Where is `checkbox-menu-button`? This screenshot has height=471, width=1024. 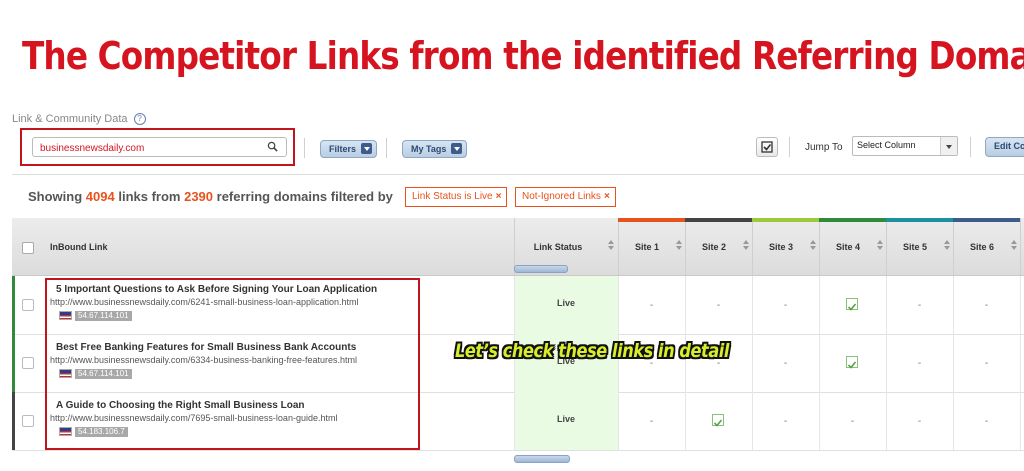 checkbox-menu-button is located at coordinates (767, 147).